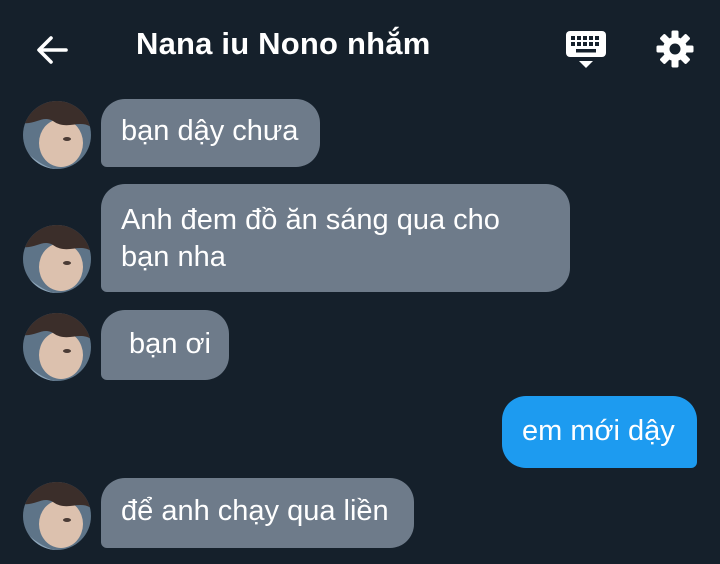  I want to click on message-text: bạn ơi, so click(166, 344).